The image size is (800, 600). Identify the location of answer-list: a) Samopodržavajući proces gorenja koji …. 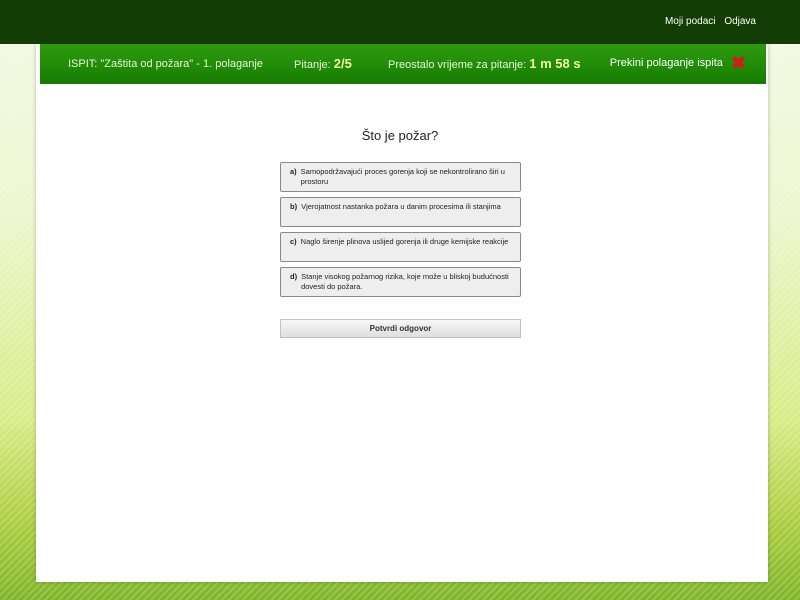
(400, 232).